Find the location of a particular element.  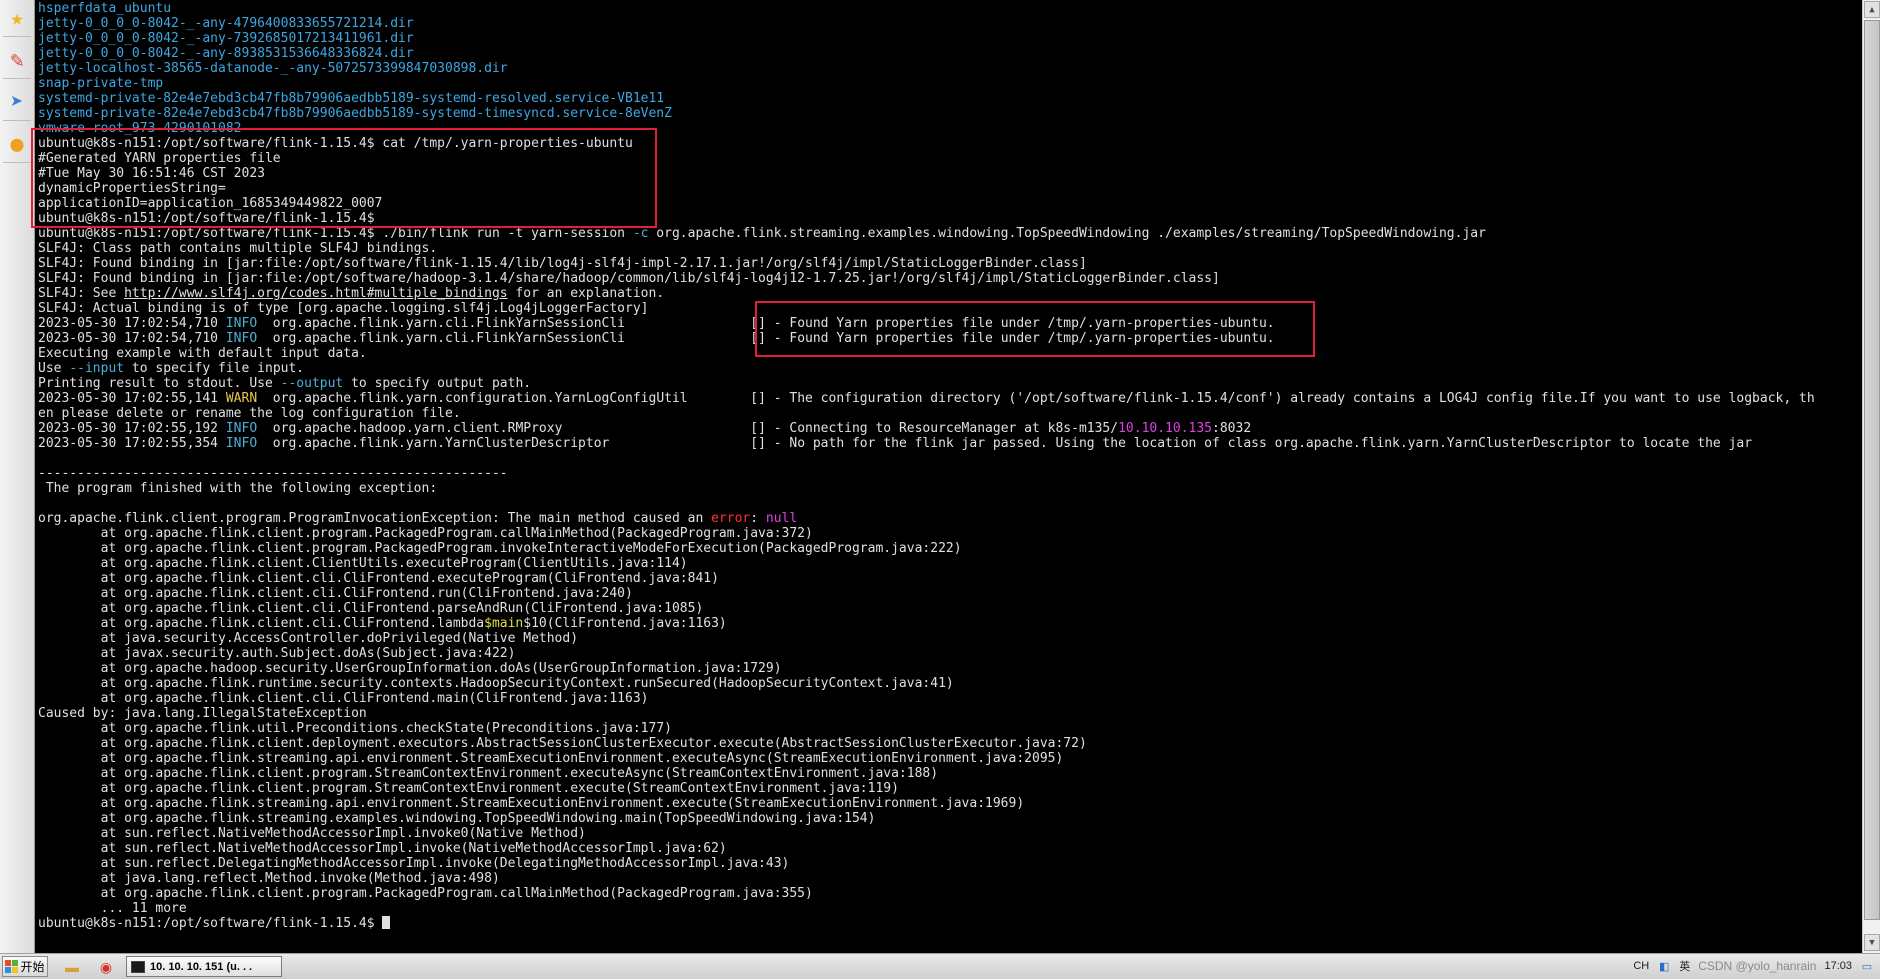

terminal-text: 2023-05-30 17:02:54,710 is located at coordinates (132, 338).